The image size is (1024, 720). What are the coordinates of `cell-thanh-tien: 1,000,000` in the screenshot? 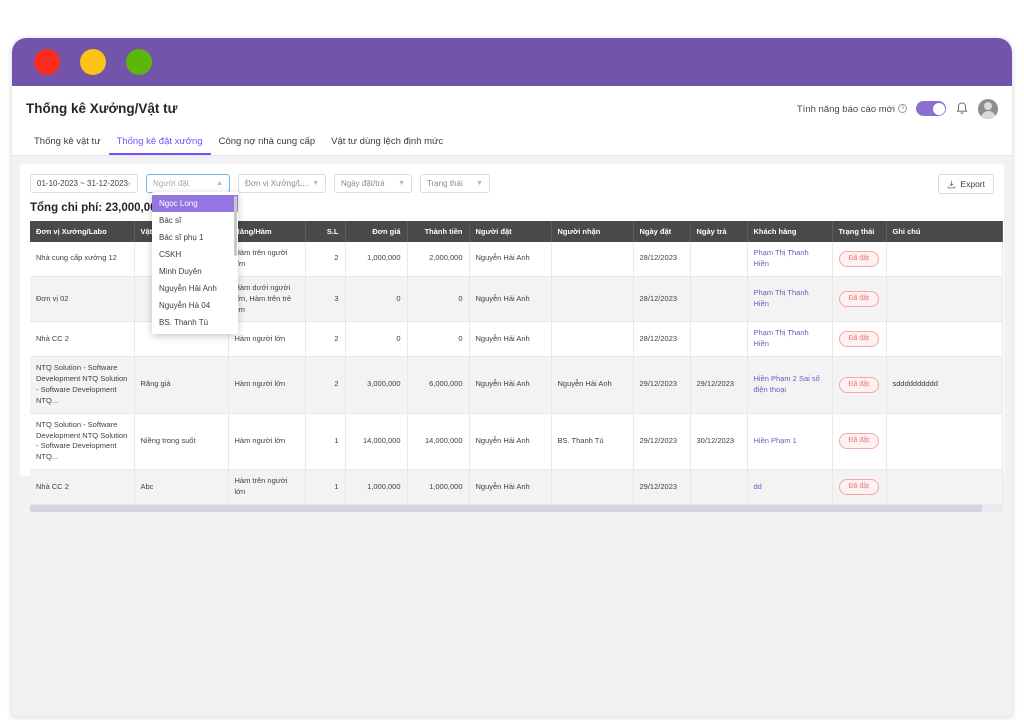 It's located at (438, 487).